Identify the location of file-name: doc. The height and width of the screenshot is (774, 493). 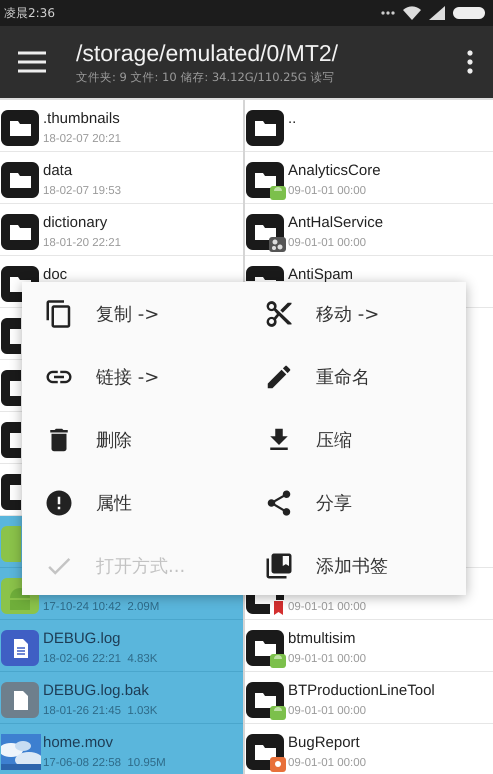
(55, 275).